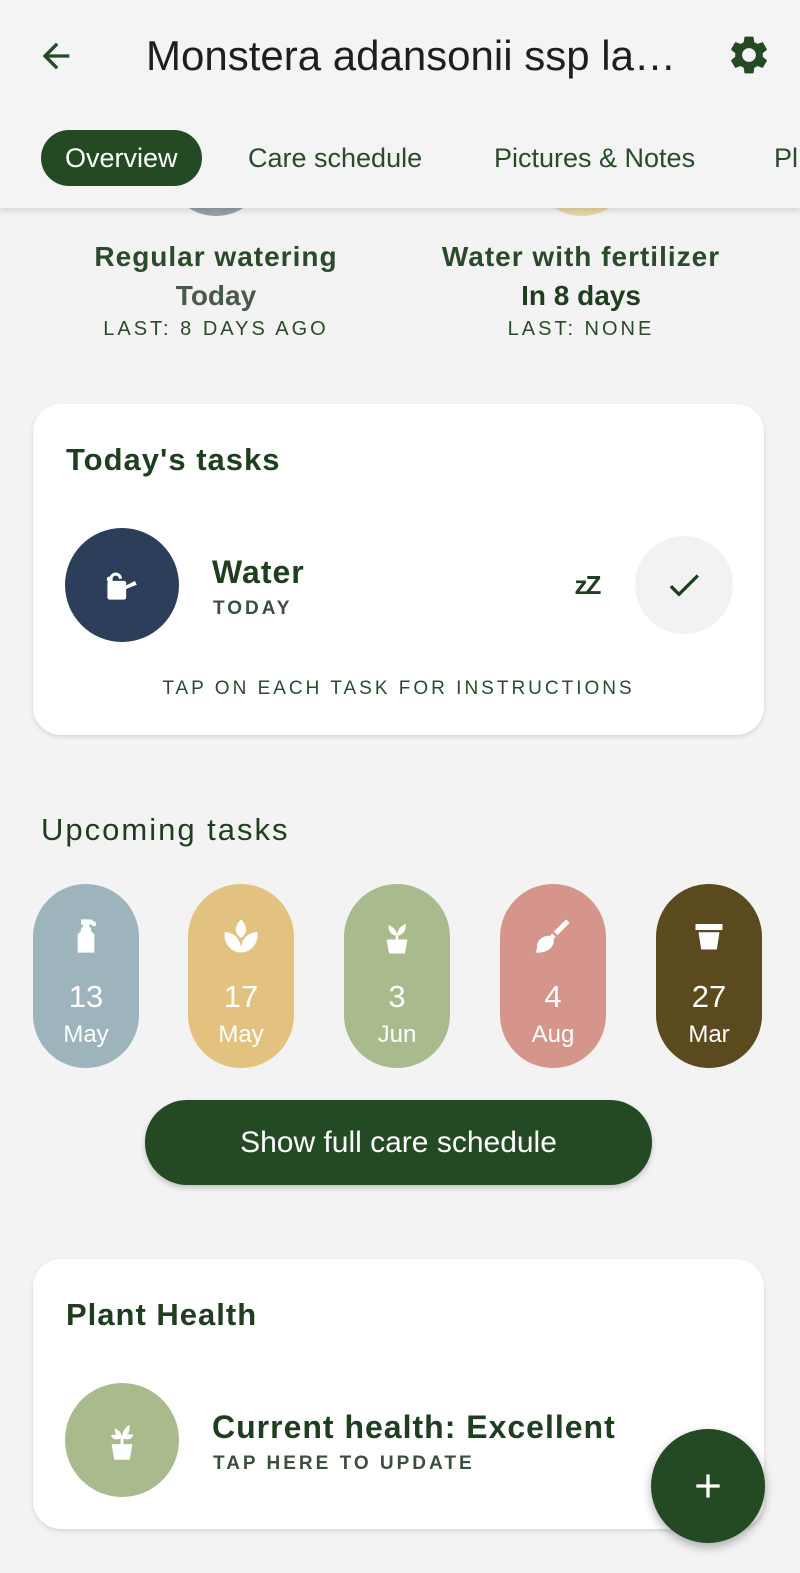 This screenshot has width=800, height=1573. Describe the element at coordinates (414, 1427) in the screenshot. I see `health-status: Current health: Excellent` at that location.